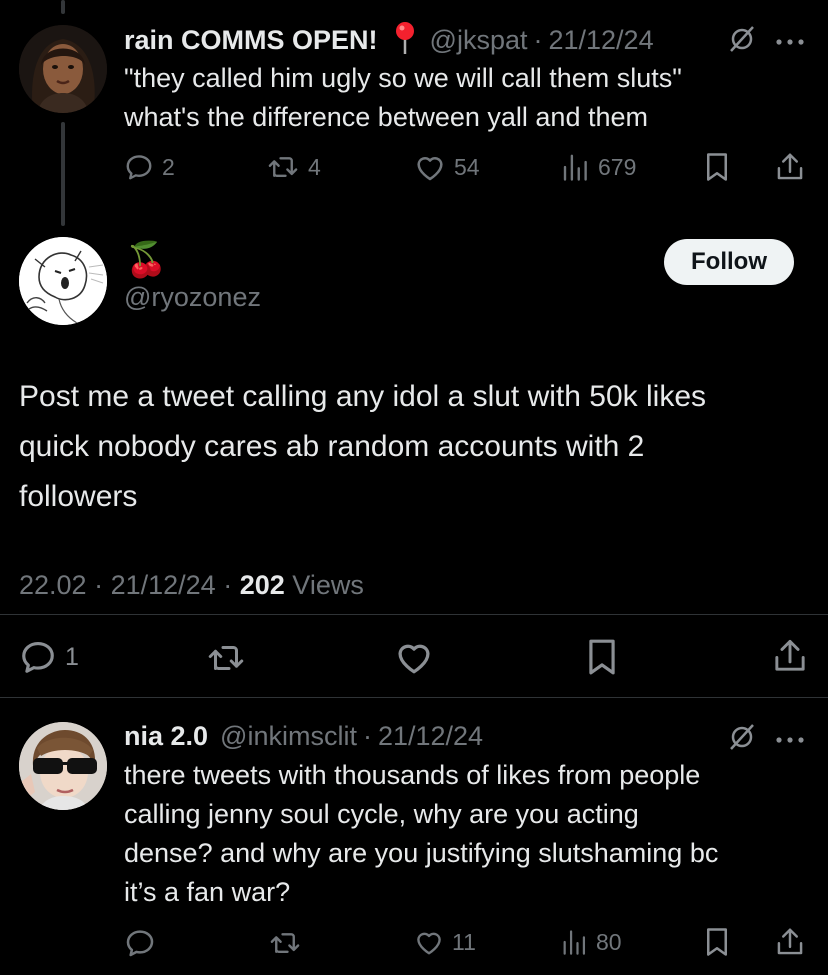 The width and height of the screenshot is (828, 975). What do you see at coordinates (166, 736) in the screenshot?
I see `tweet3-display-name: nia 2.0` at bounding box center [166, 736].